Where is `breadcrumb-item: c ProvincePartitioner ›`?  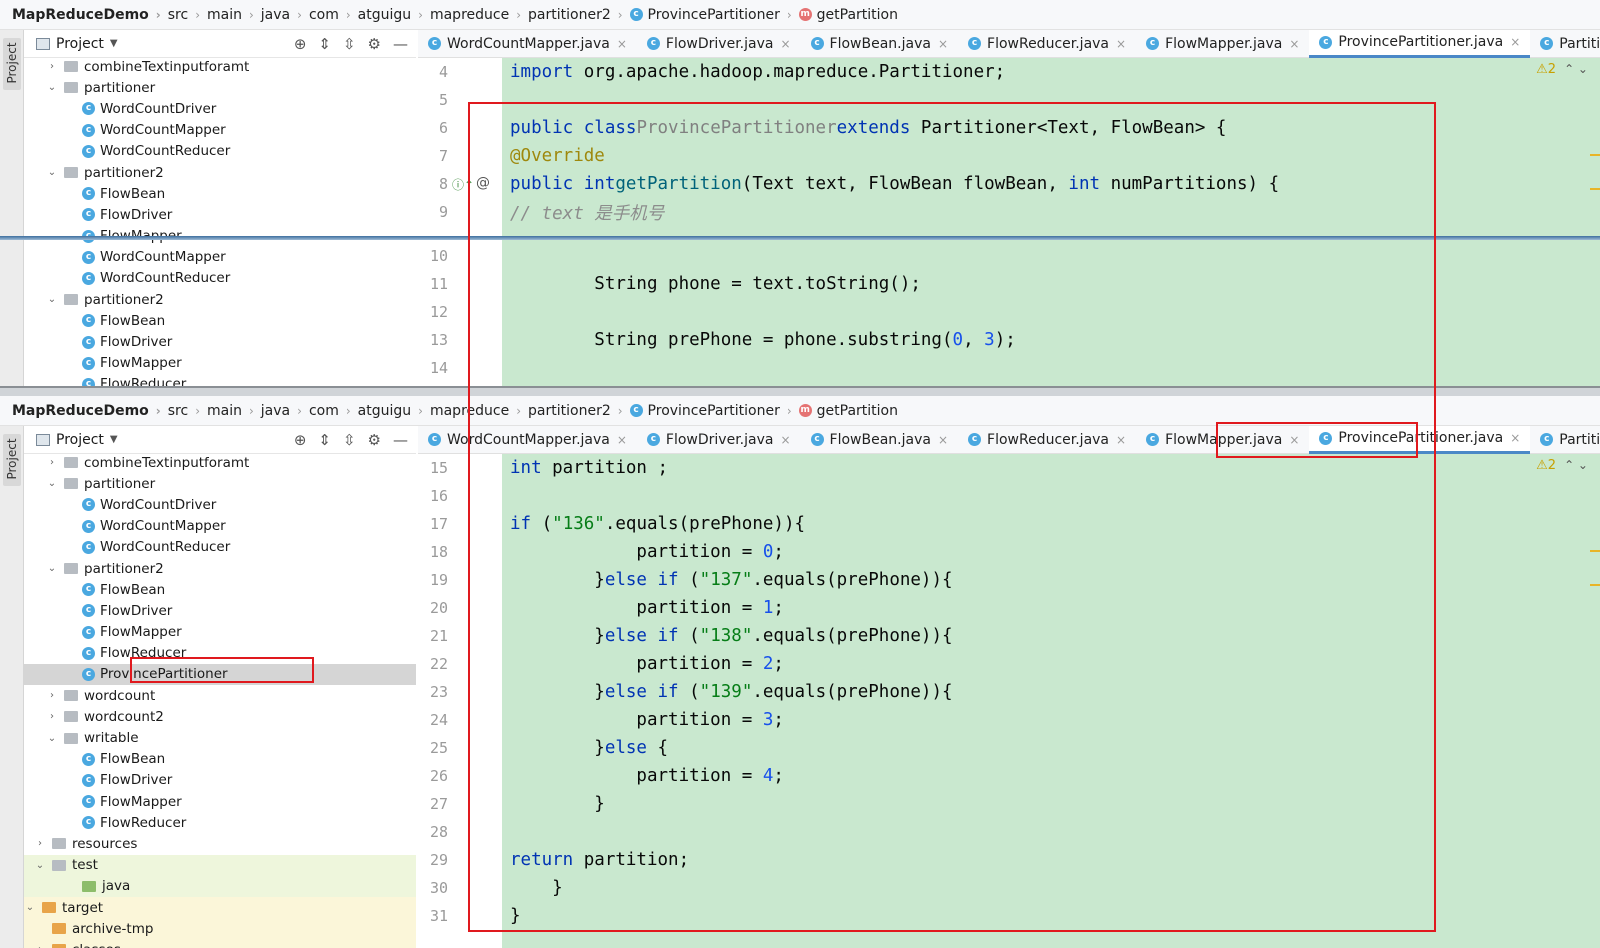 breadcrumb-item: c ProvincePartitioner › is located at coordinates (714, 15).